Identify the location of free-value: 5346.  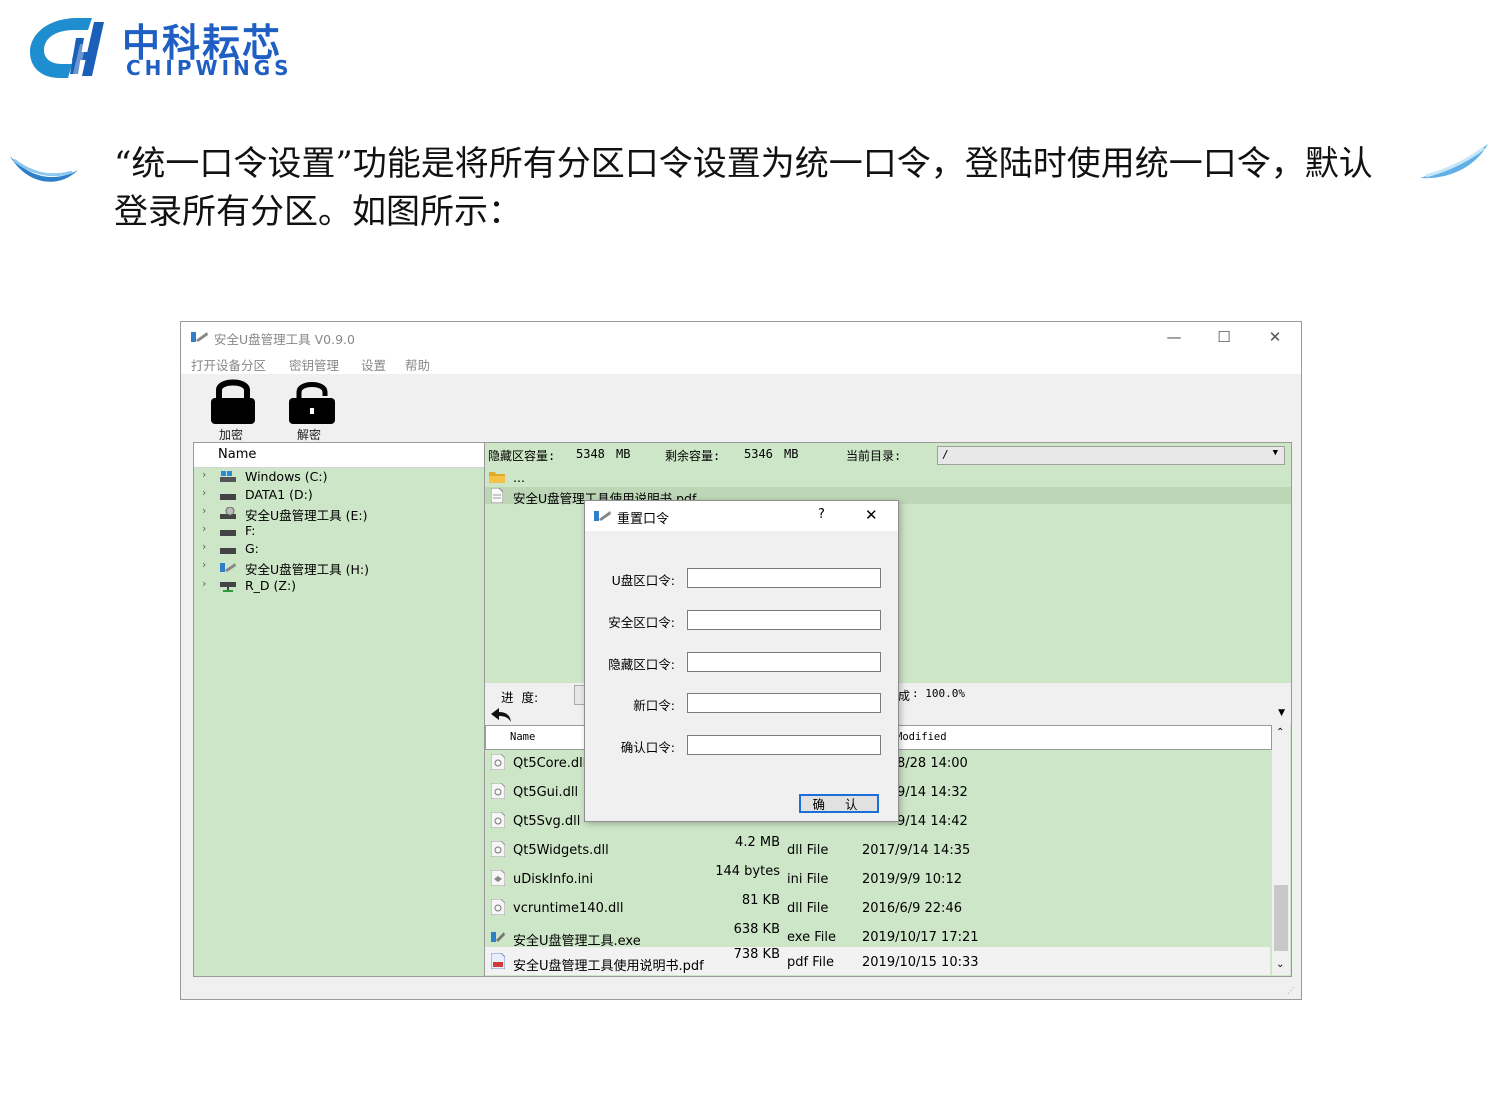
(758, 454).